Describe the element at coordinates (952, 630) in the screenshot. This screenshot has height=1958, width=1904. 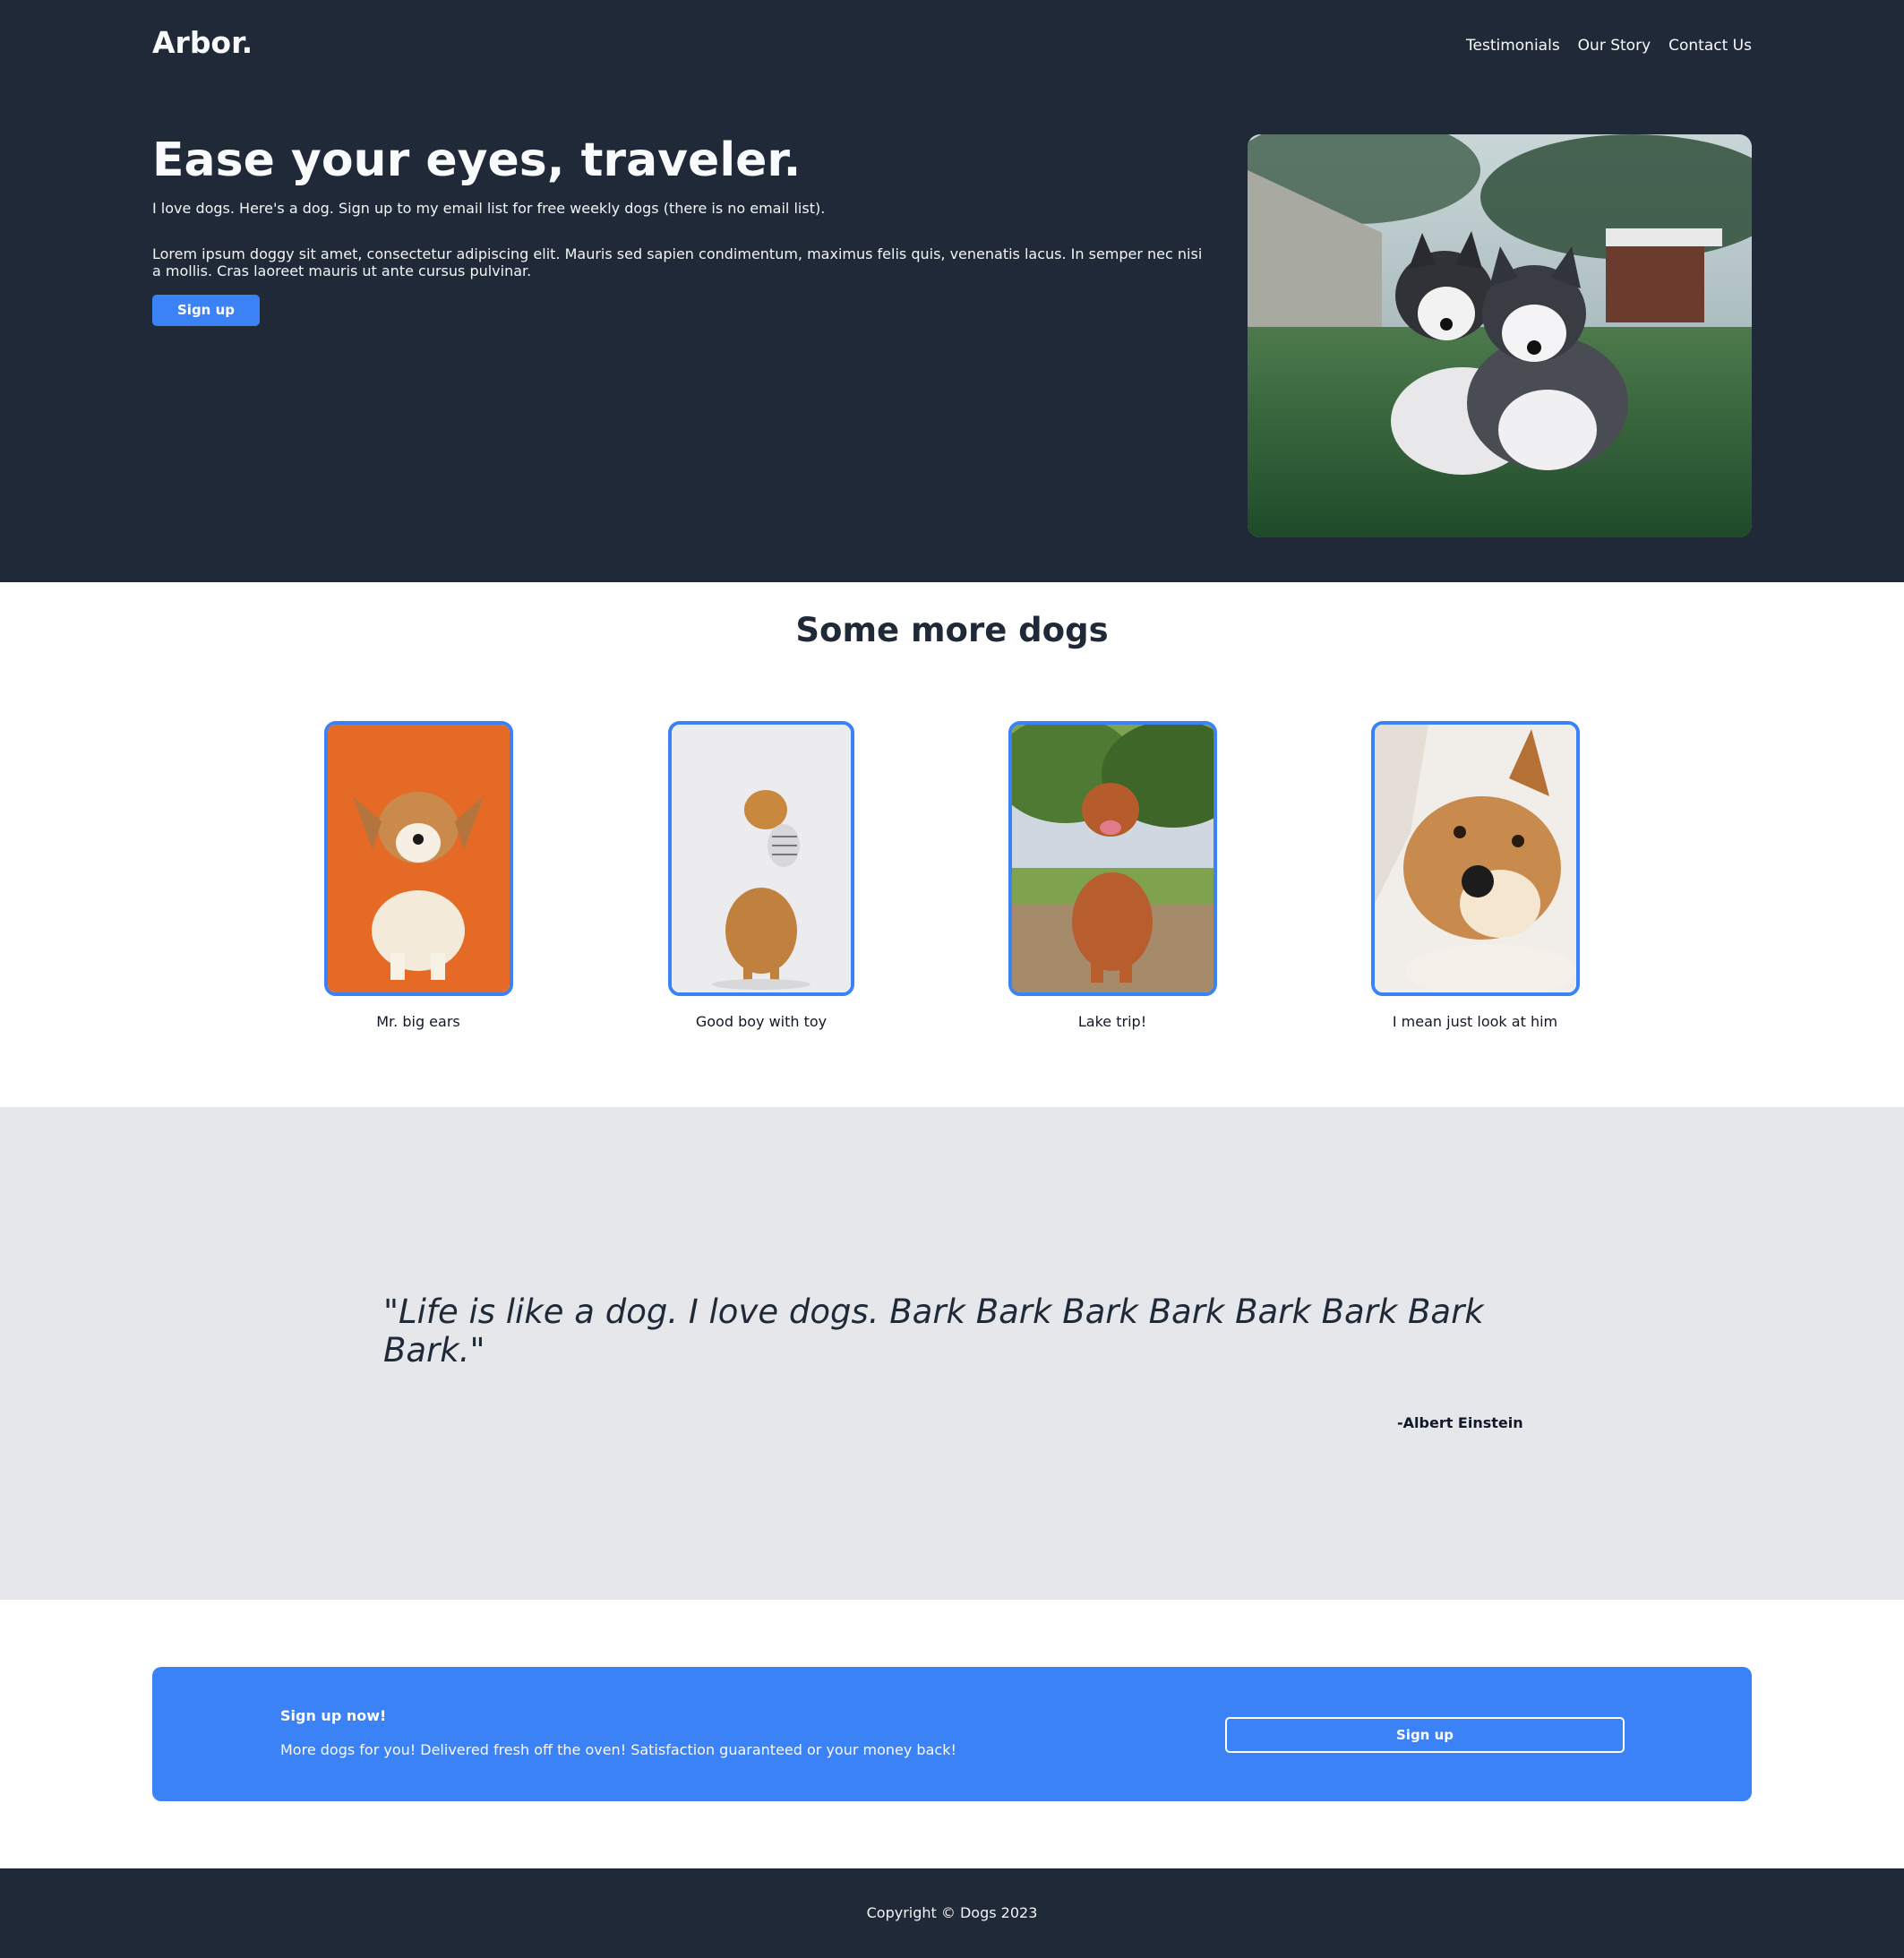
I see `section-title-more-dogs: Some more dogs` at that location.